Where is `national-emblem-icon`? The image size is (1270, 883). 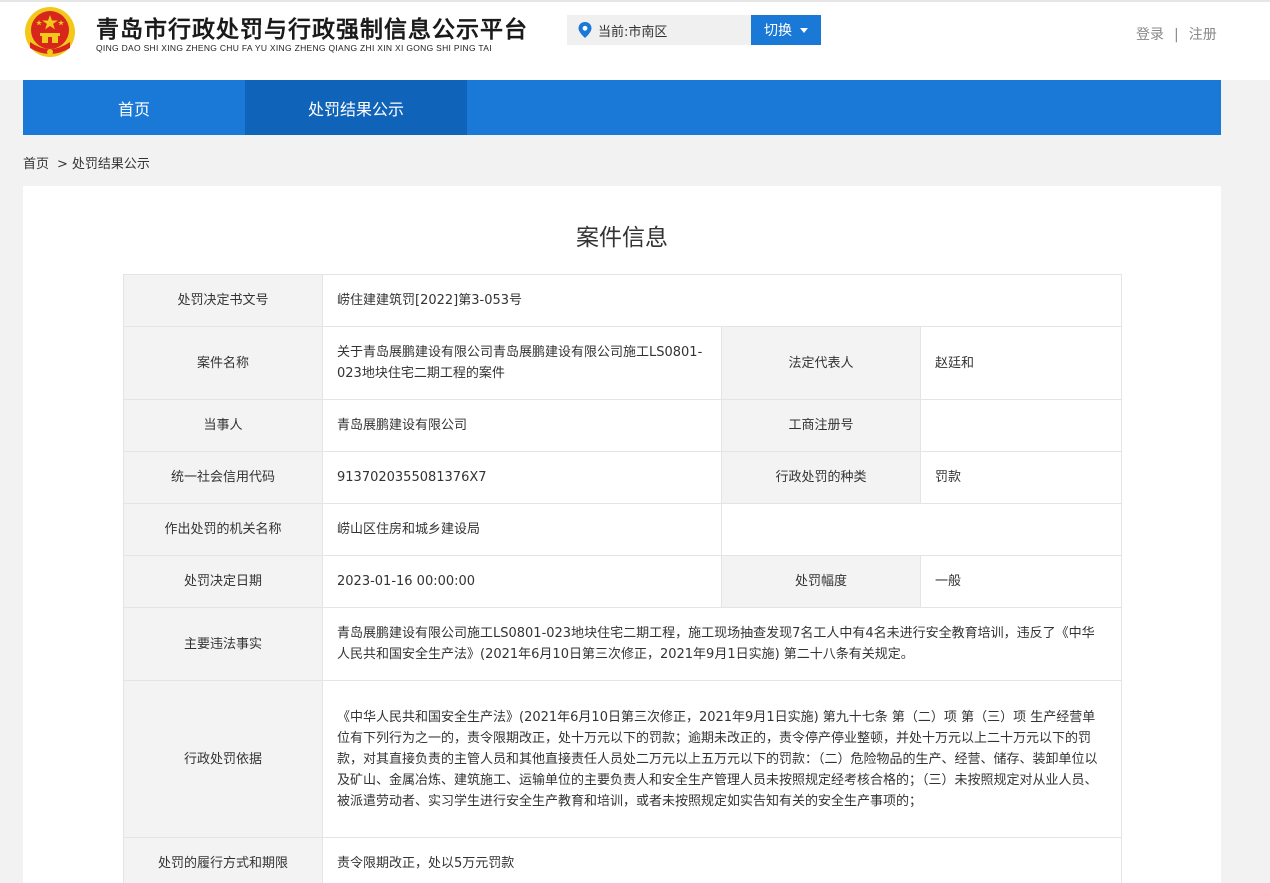
national-emblem-icon is located at coordinates (50, 32).